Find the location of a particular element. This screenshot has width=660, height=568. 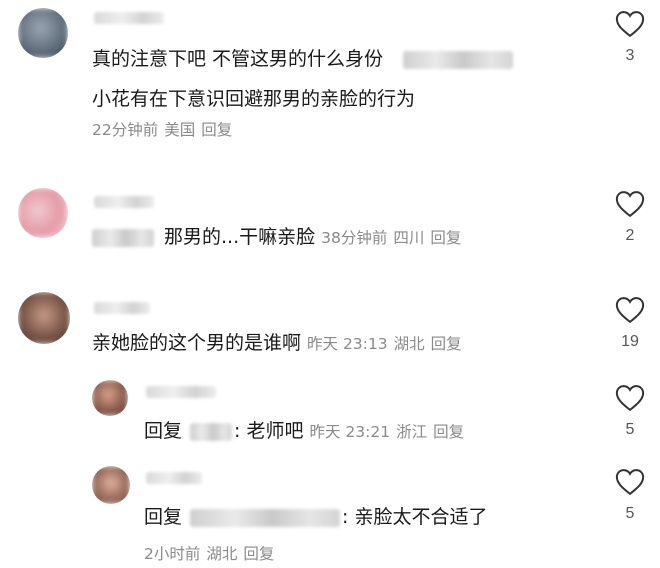

comment-time: 2小时前 is located at coordinates (172, 554).